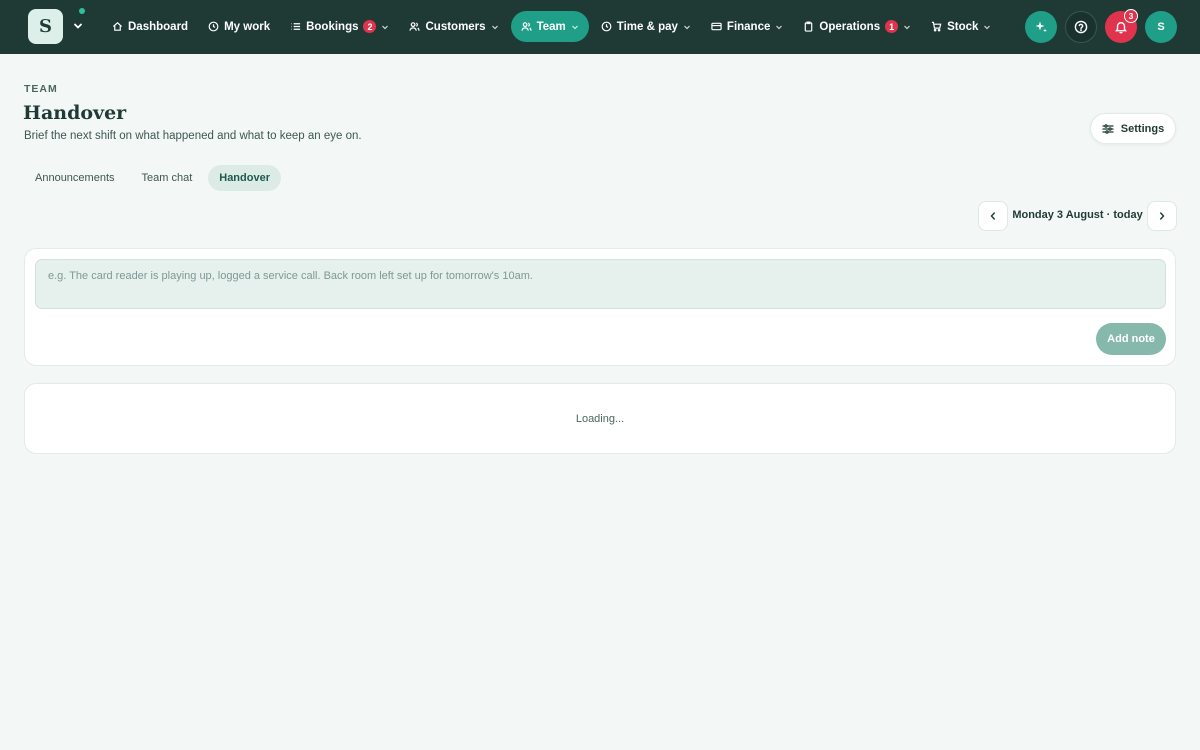 The image size is (1200, 750). I want to click on nav-item-label: Time & pay, so click(647, 26).